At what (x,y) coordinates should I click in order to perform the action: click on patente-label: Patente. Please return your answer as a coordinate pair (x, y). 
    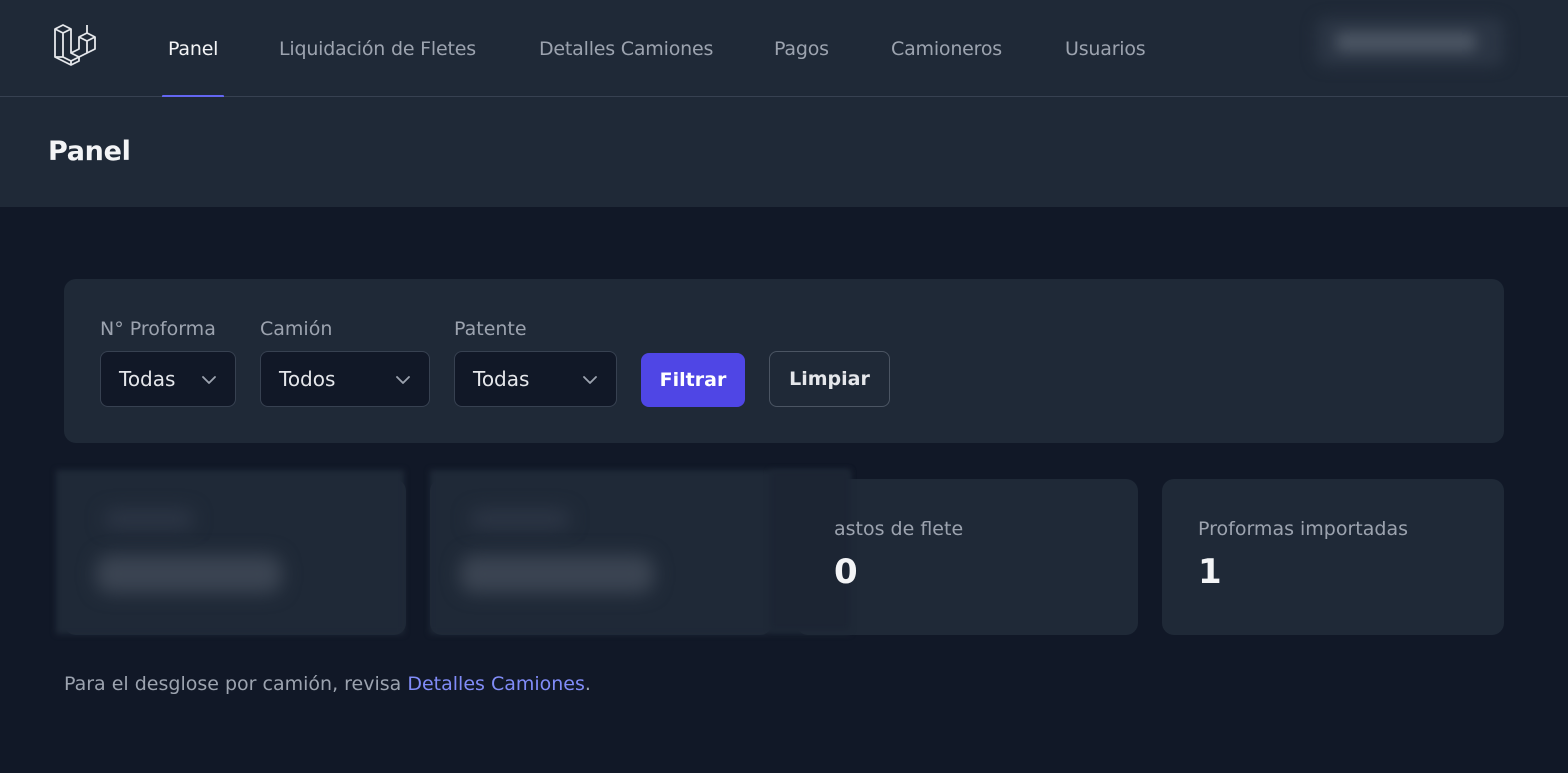
    Looking at the image, I should click on (490, 329).